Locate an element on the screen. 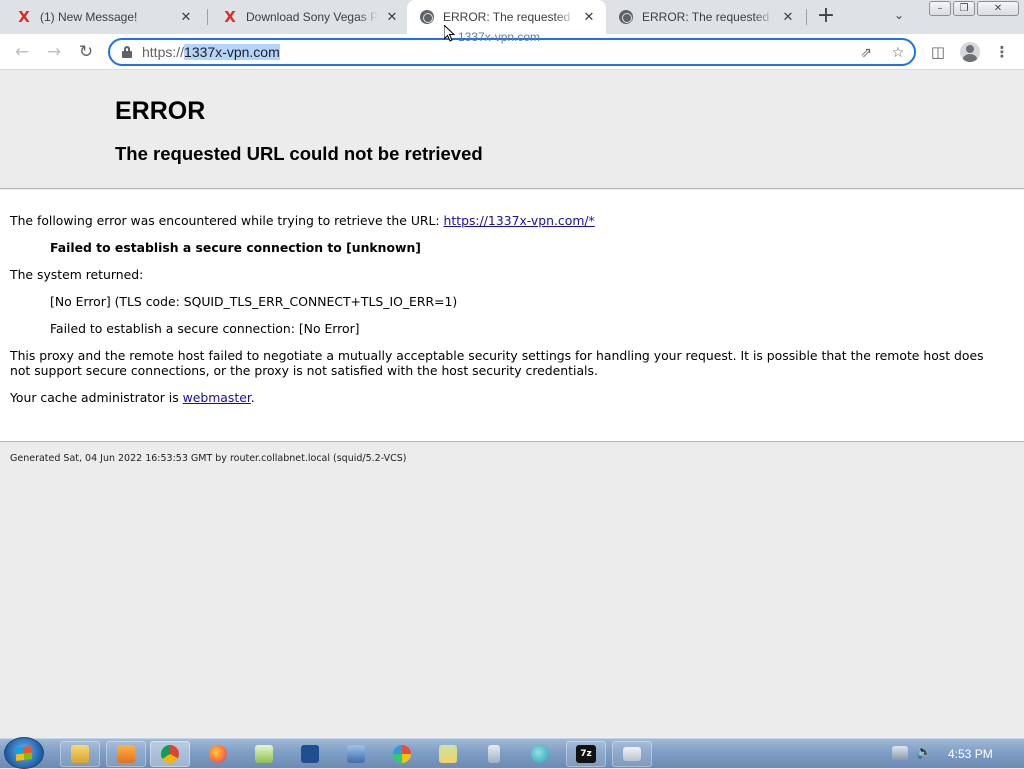 This screenshot has width=1024, height=769. url-scheme: https:// is located at coordinates (163, 52).